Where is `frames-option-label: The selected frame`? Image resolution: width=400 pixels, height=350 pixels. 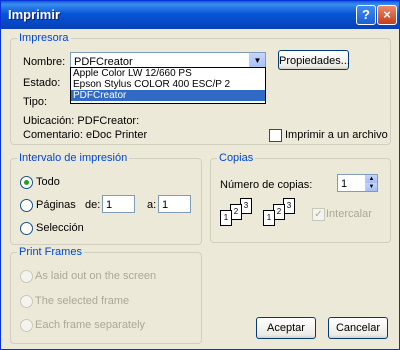 frames-option-label: The selected frame is located at coordinates (82, 301).